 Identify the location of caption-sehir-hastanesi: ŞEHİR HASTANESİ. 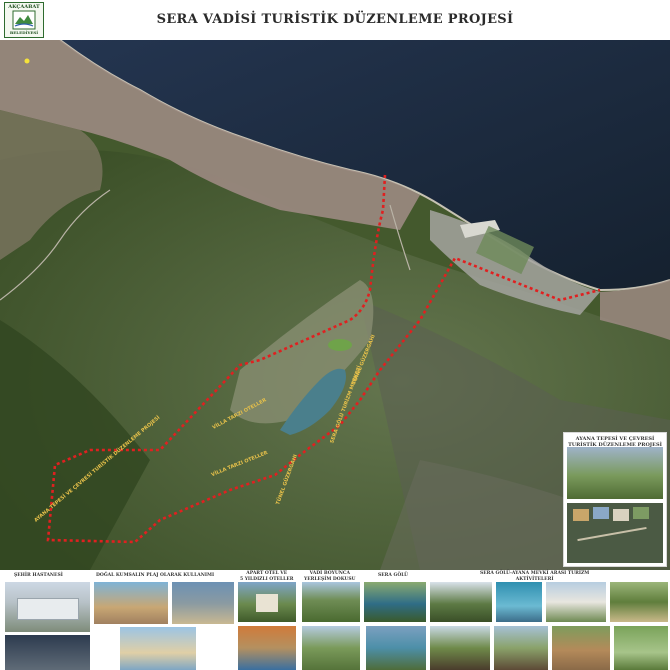
(38, 575).